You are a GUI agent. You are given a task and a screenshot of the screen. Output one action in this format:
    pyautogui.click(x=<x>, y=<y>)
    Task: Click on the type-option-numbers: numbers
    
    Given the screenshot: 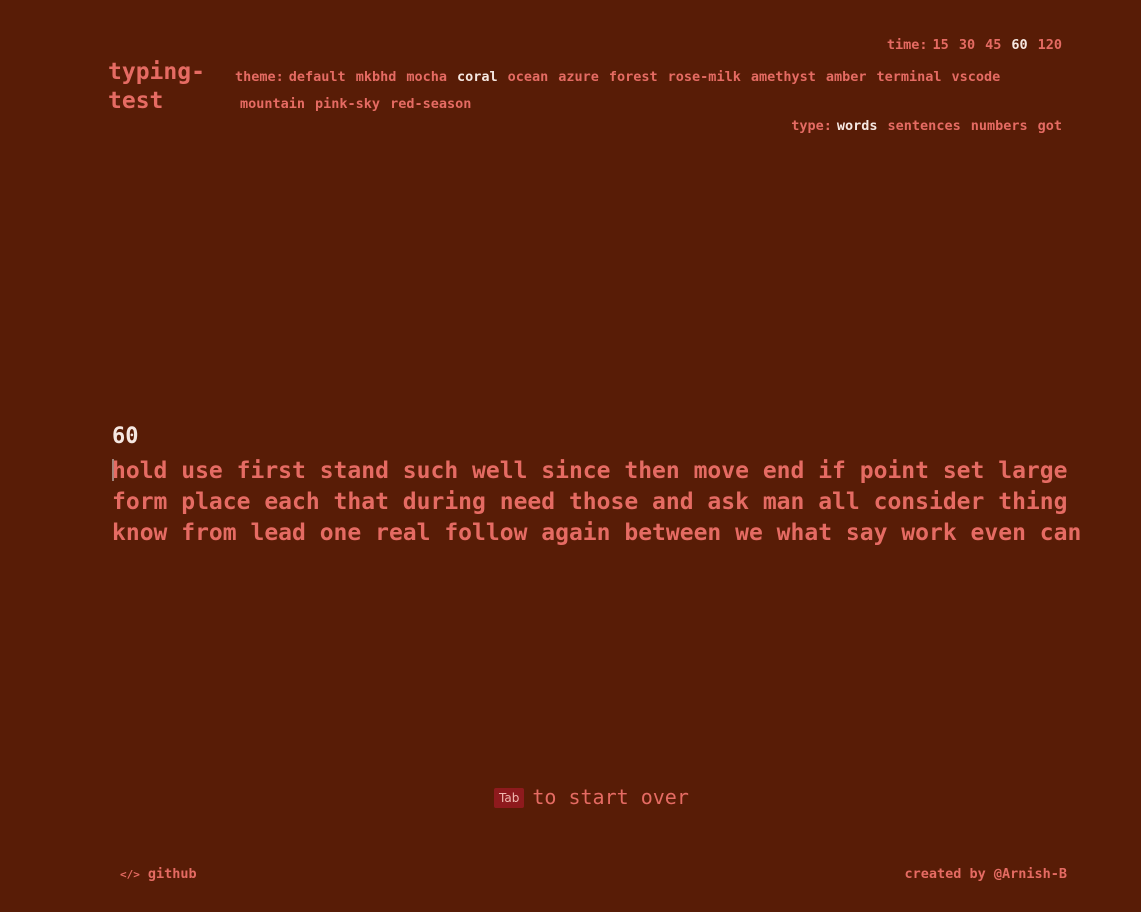 What is the action you would take?
    pyautogui.click(x=999, y=126)
    